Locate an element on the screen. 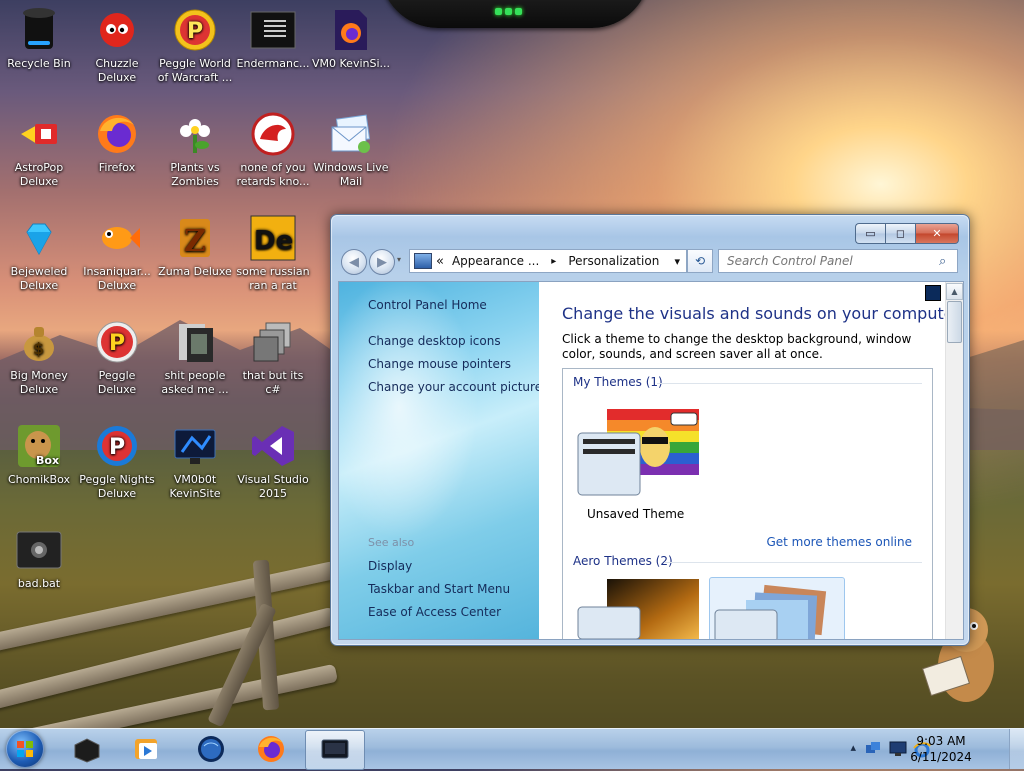  change-mouse-pointers-link: Change mouse pointers is located at coordinates (439, 364).